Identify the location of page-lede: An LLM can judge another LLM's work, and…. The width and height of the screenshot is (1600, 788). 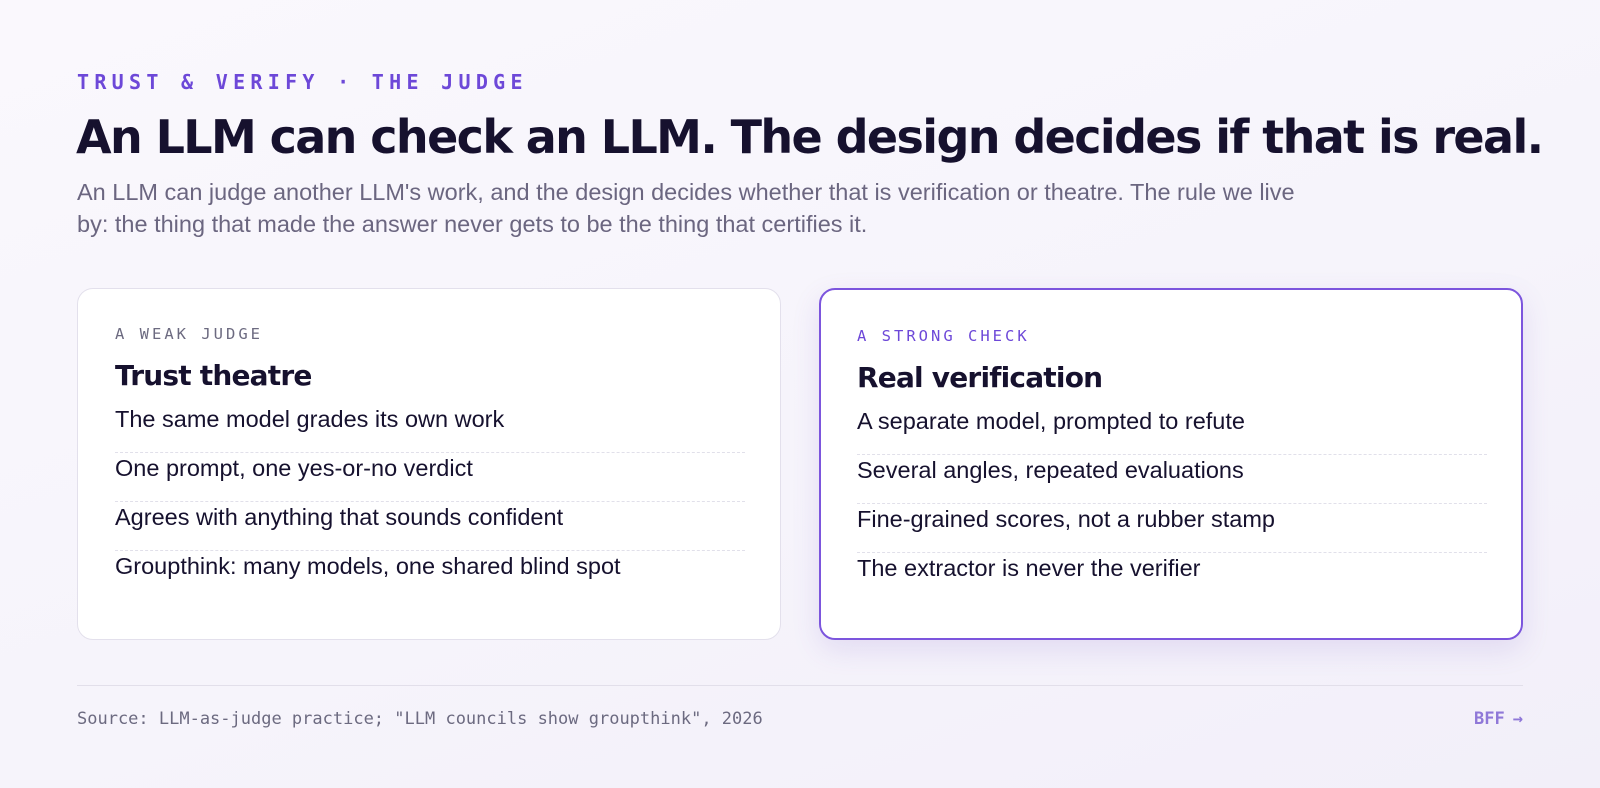
(686, 208).